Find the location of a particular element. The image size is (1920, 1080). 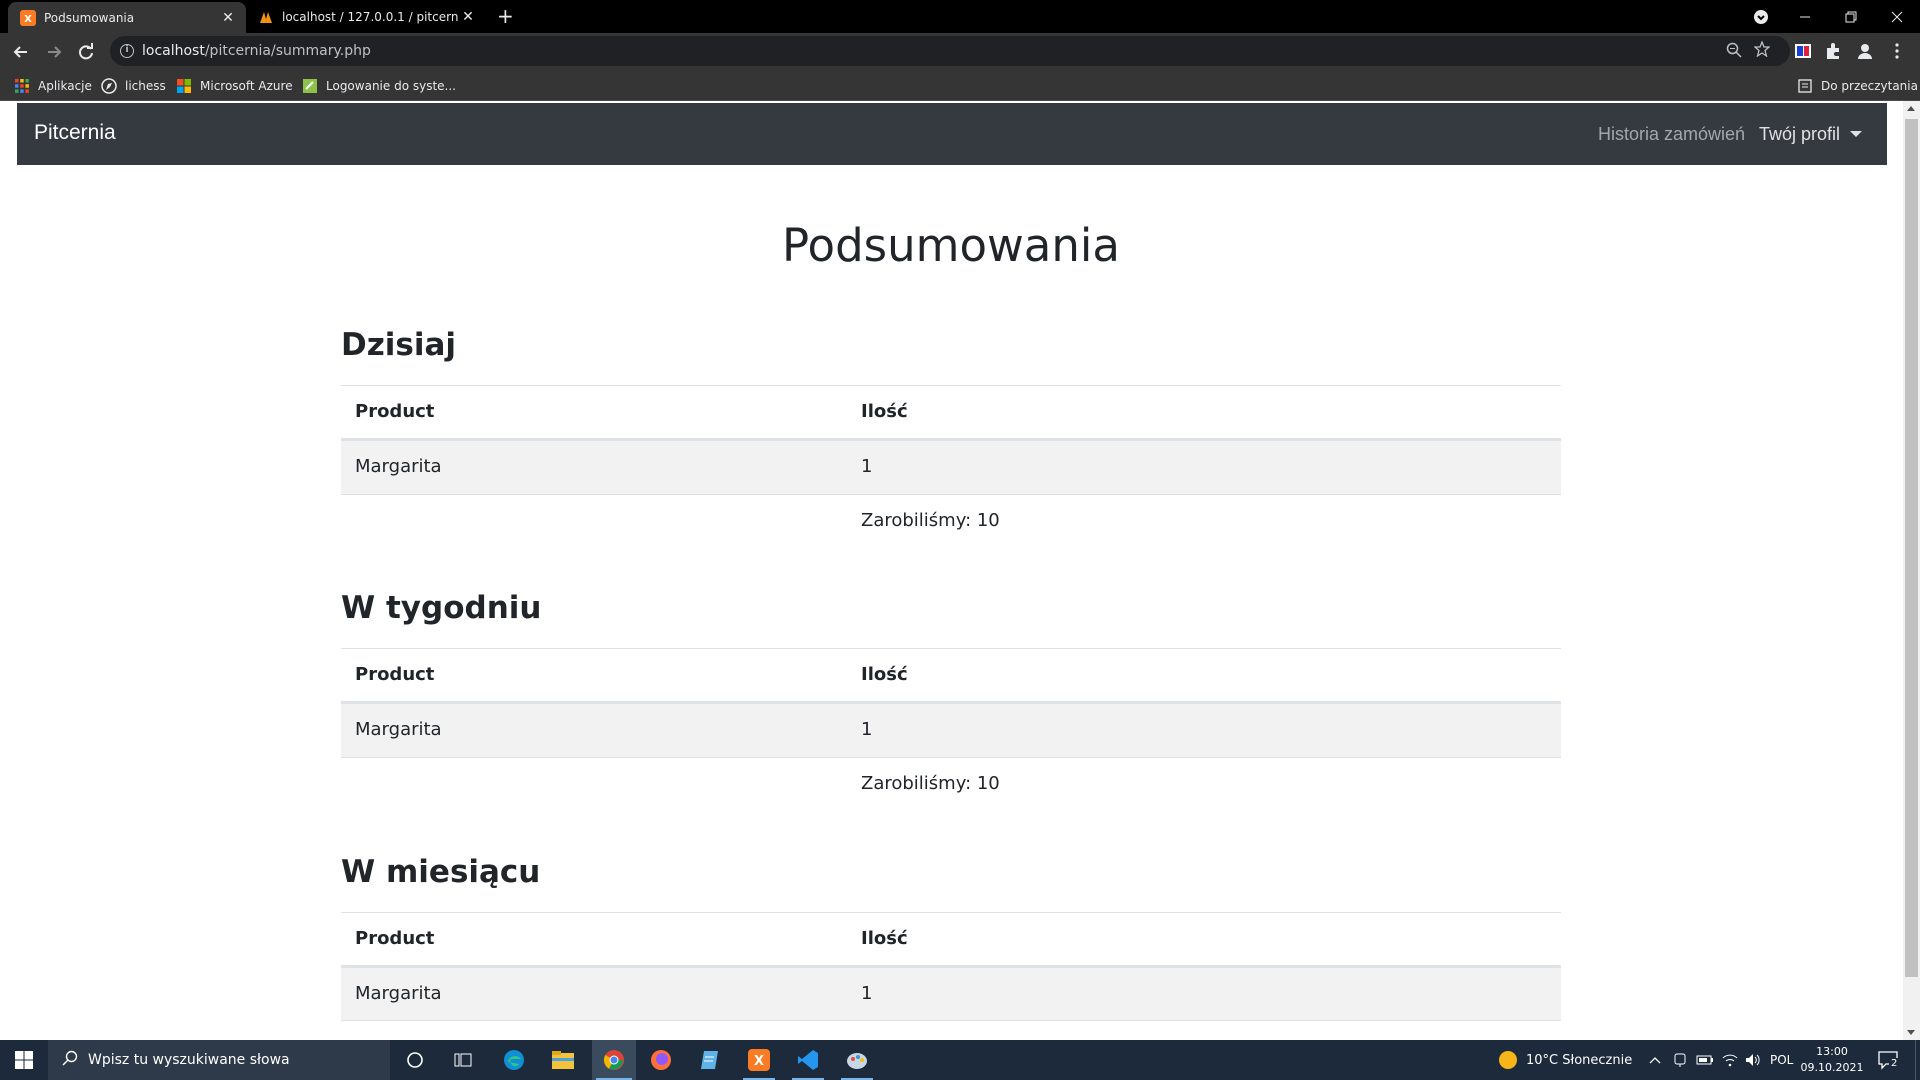

menu-dots-icon is located at coordinates (1897, 51).